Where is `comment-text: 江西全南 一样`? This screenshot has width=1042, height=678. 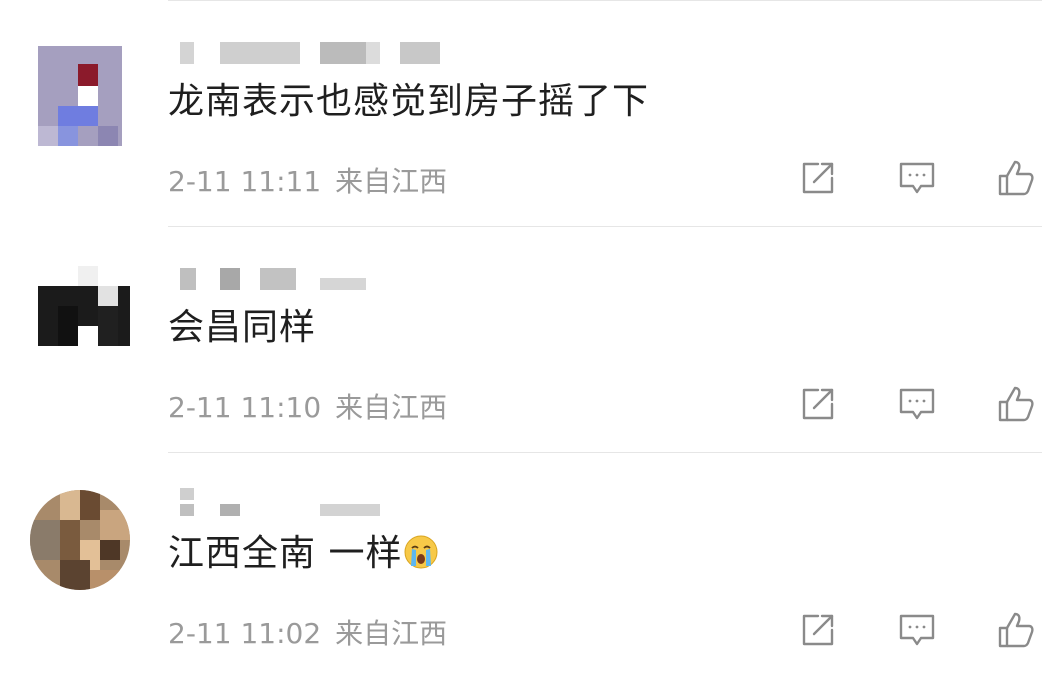 comment-text: 江西全南 一样 is located at coordinates (303, 554).